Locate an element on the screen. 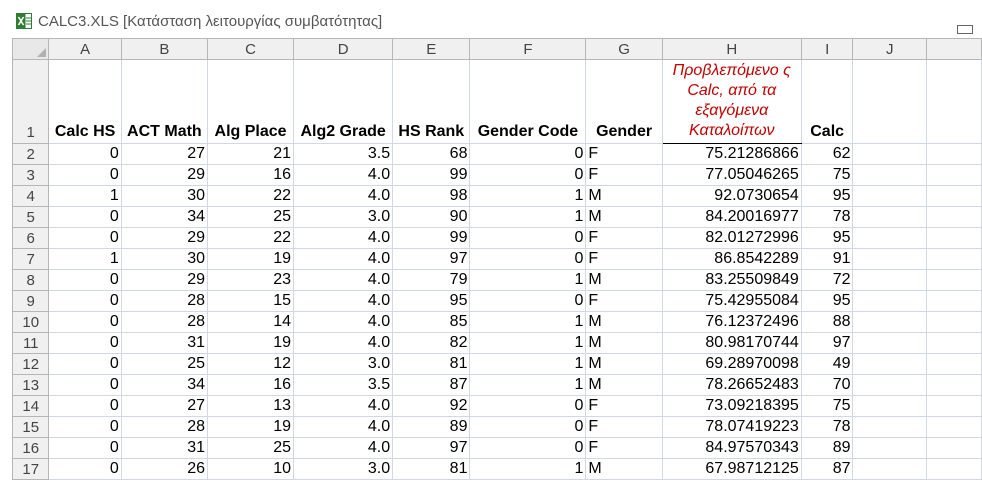 The width and height of the screenshot is (982, 490). cell-h: 75.42955084 is located at coordinates (731, 301).